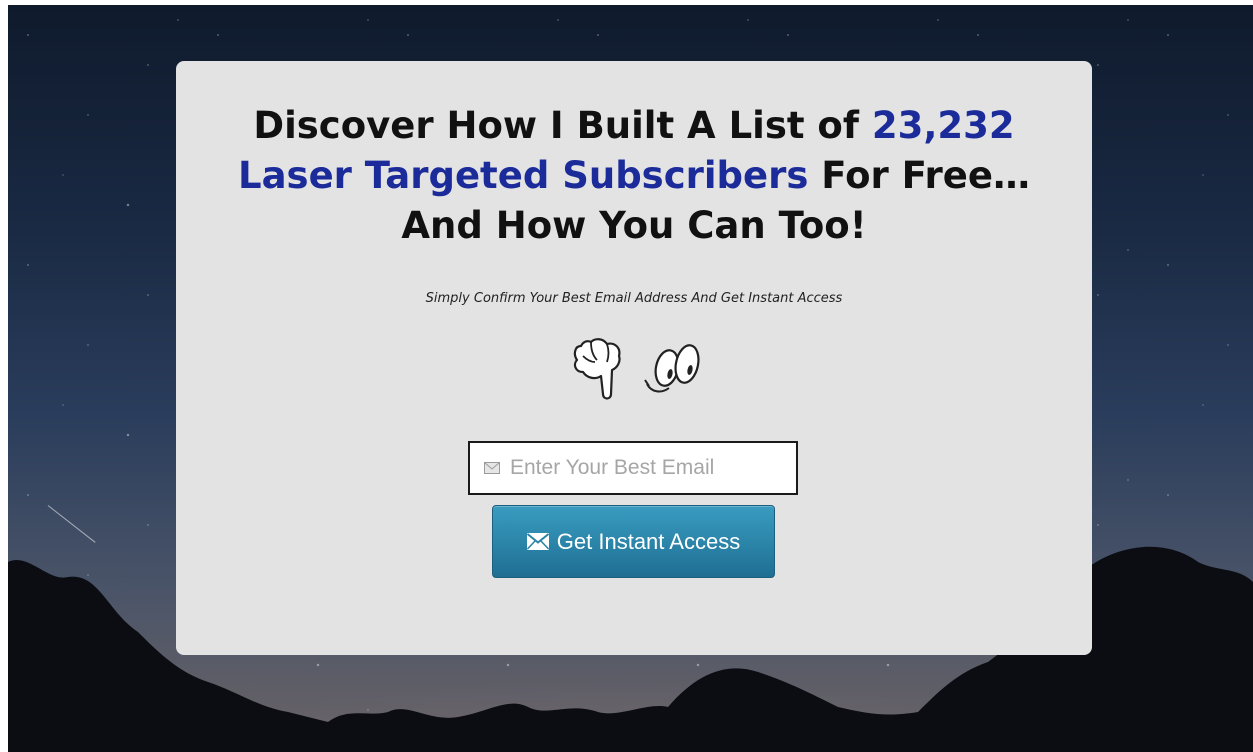 This screenshot has height=752, width=1253. What do you see at coordinates (636, 369) in the screenshot?
I see `pointing-hand-with-eyes-icon` at bounding box center [636, 369].